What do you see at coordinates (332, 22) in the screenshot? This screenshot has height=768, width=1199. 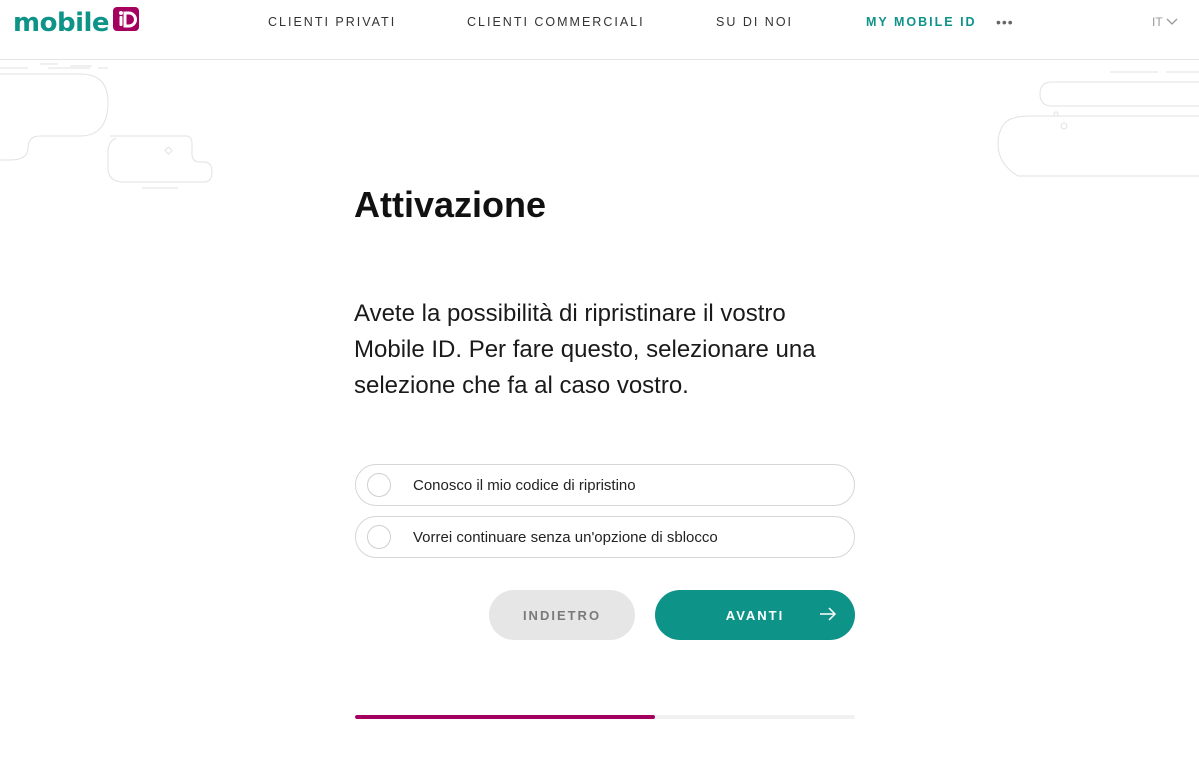 I see `nav-item-clienti-privati: CLIENTI PRIVATI` at bounding box center [332, 22].